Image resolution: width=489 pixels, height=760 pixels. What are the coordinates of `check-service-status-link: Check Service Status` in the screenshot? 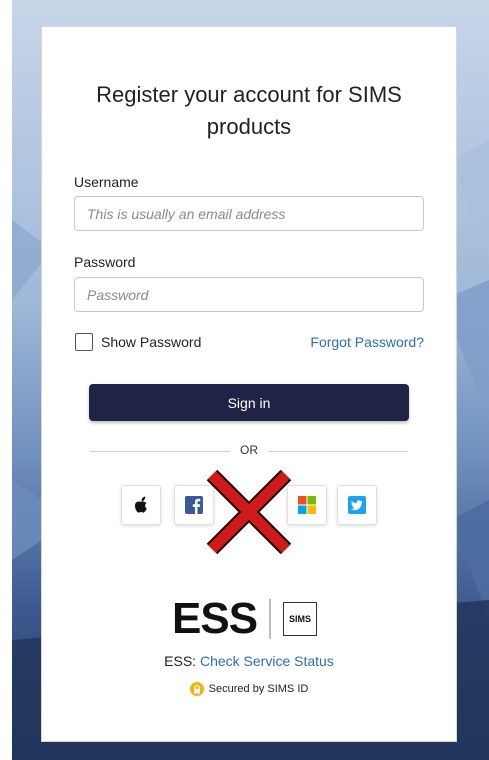 It's located at (267, 661).